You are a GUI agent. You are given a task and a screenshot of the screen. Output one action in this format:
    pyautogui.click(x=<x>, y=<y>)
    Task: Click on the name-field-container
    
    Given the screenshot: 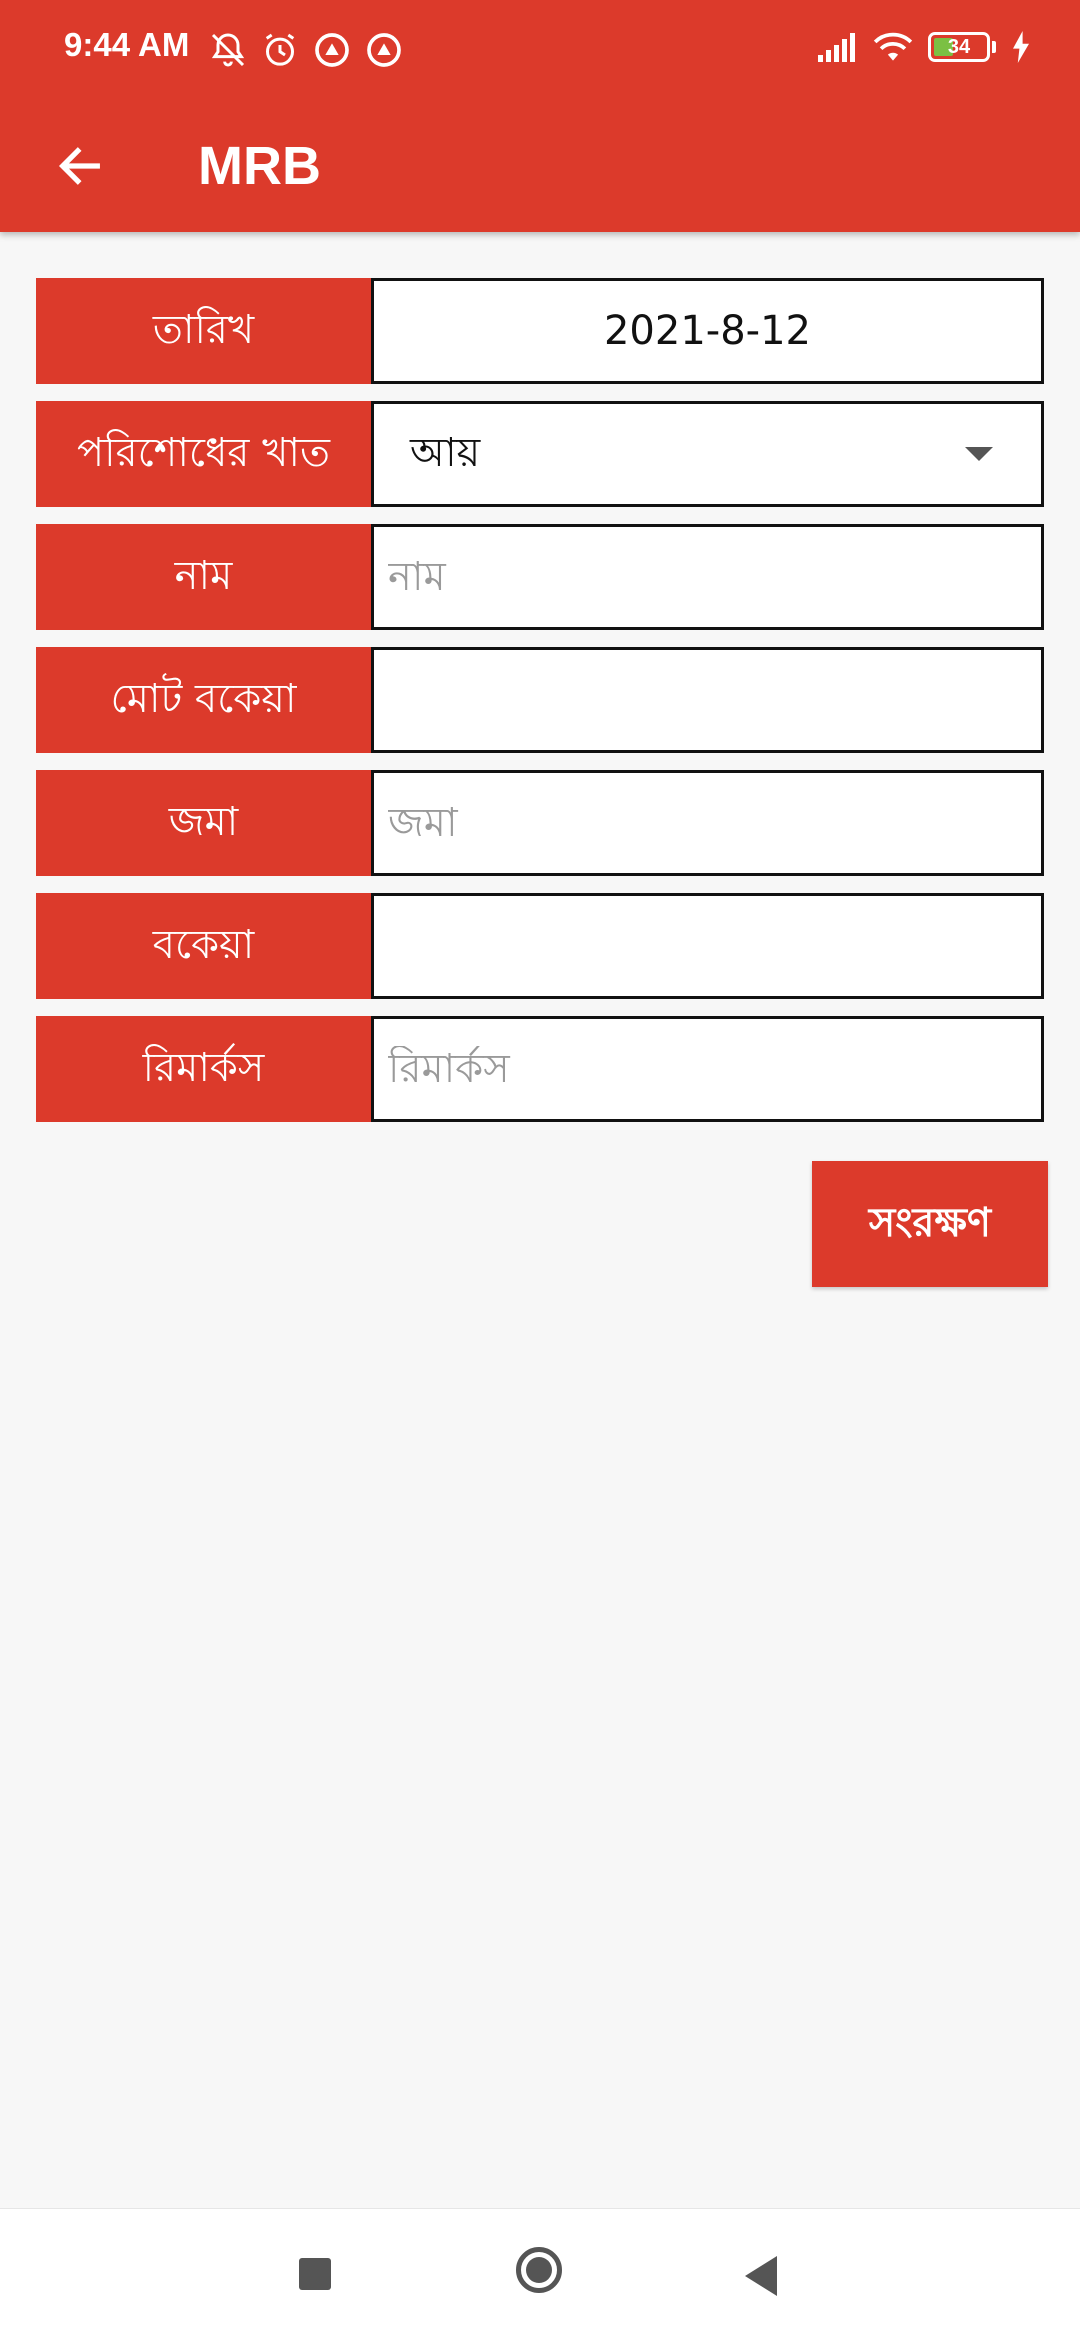 What is the action you would take?
    pyautogui.click(x=707, y=577)
    